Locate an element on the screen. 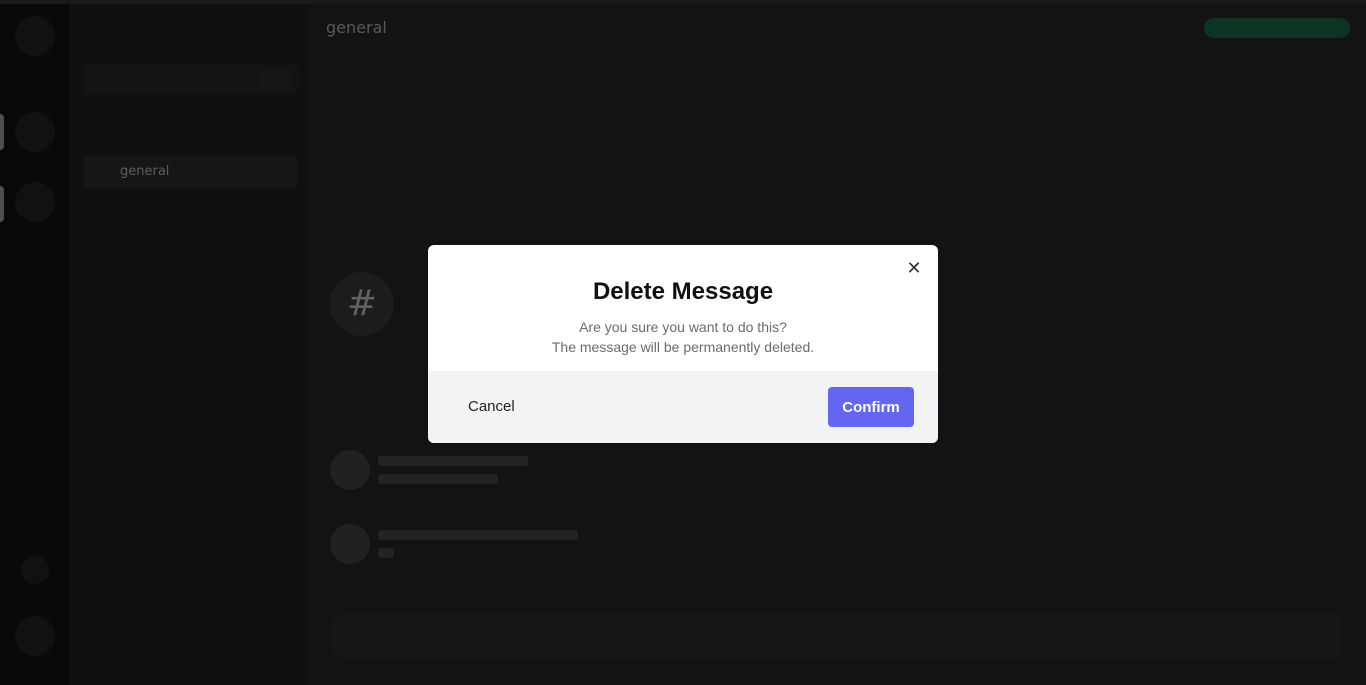 This screenshot has height=685, width=1366. close-icon: ✕ is located at coordinates (914, 269).